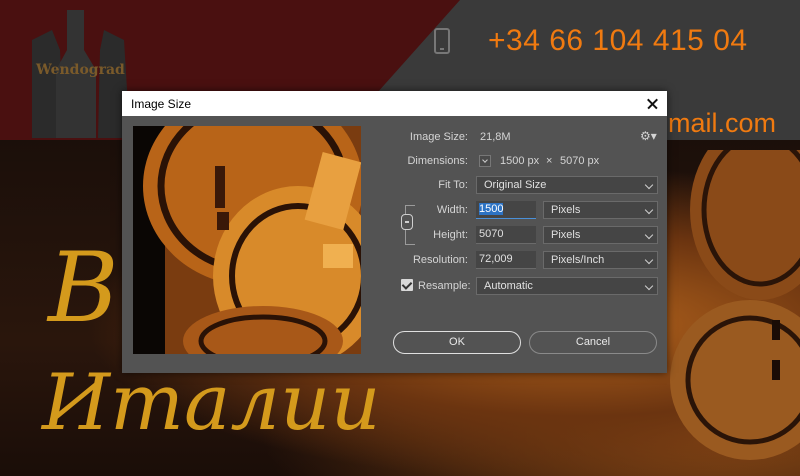 The image size is (800, 476). I want to click on width-value: 1500, so click(491, 209).